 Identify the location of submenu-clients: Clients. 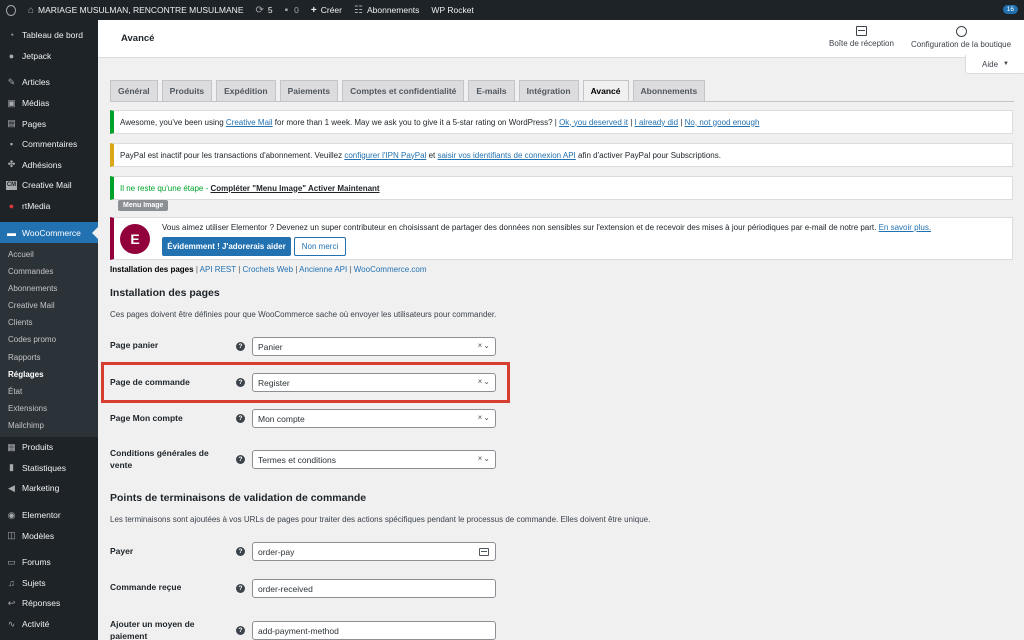
(49, 322).